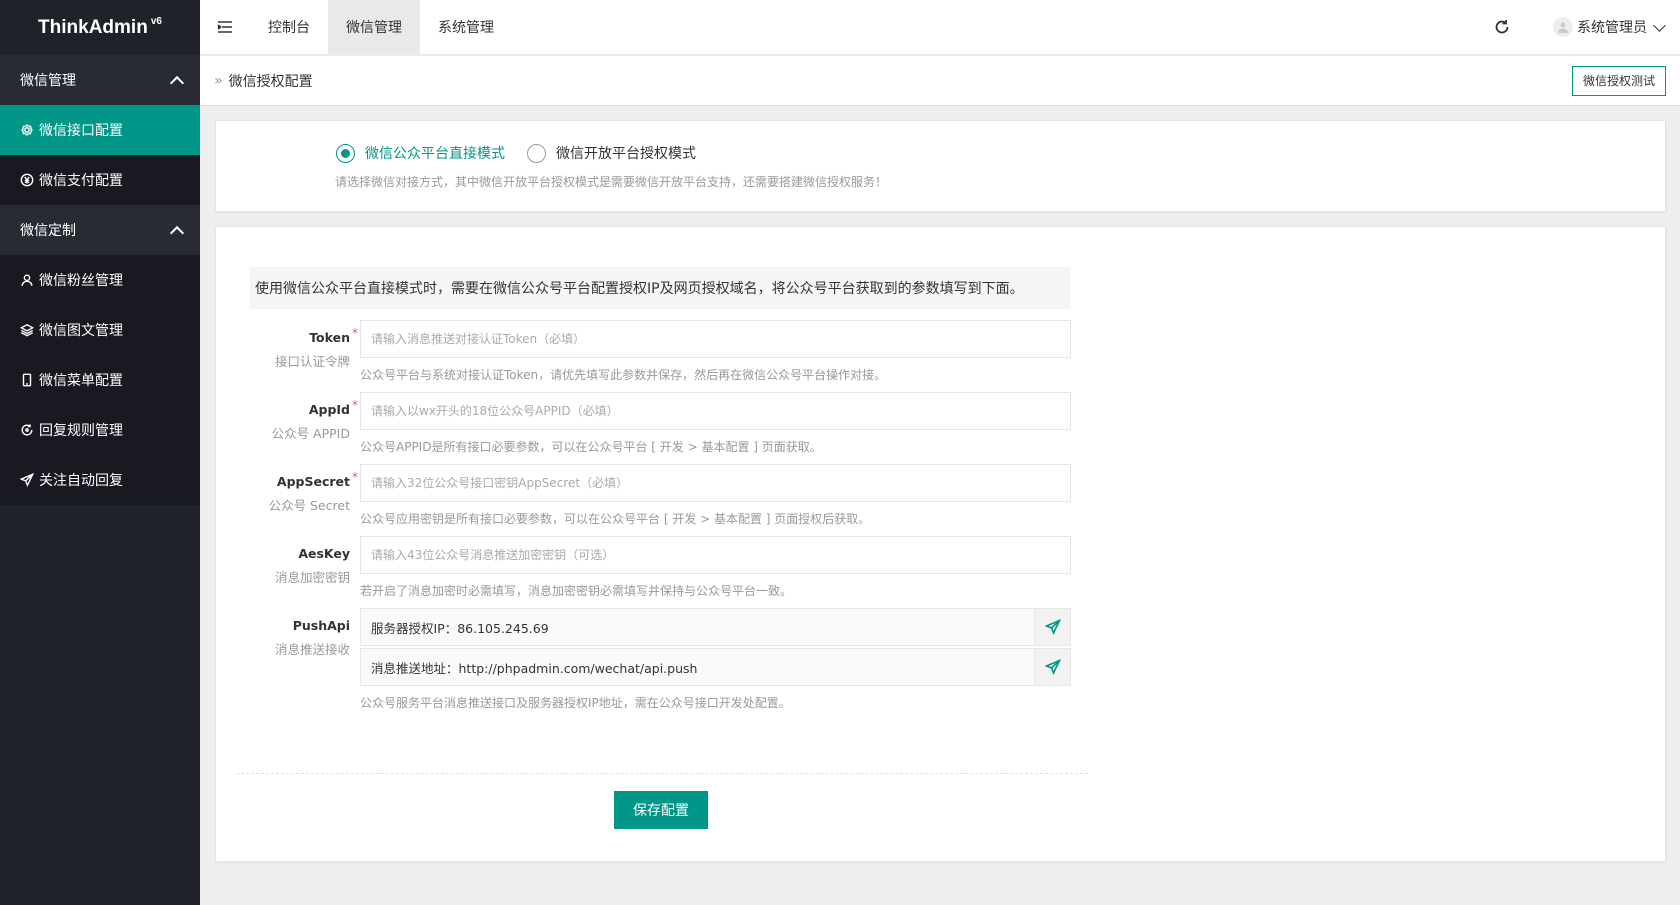  Describe the element at coordinates (1659, 25) in the screenshot. I see `chevron-down-icon` at that location.